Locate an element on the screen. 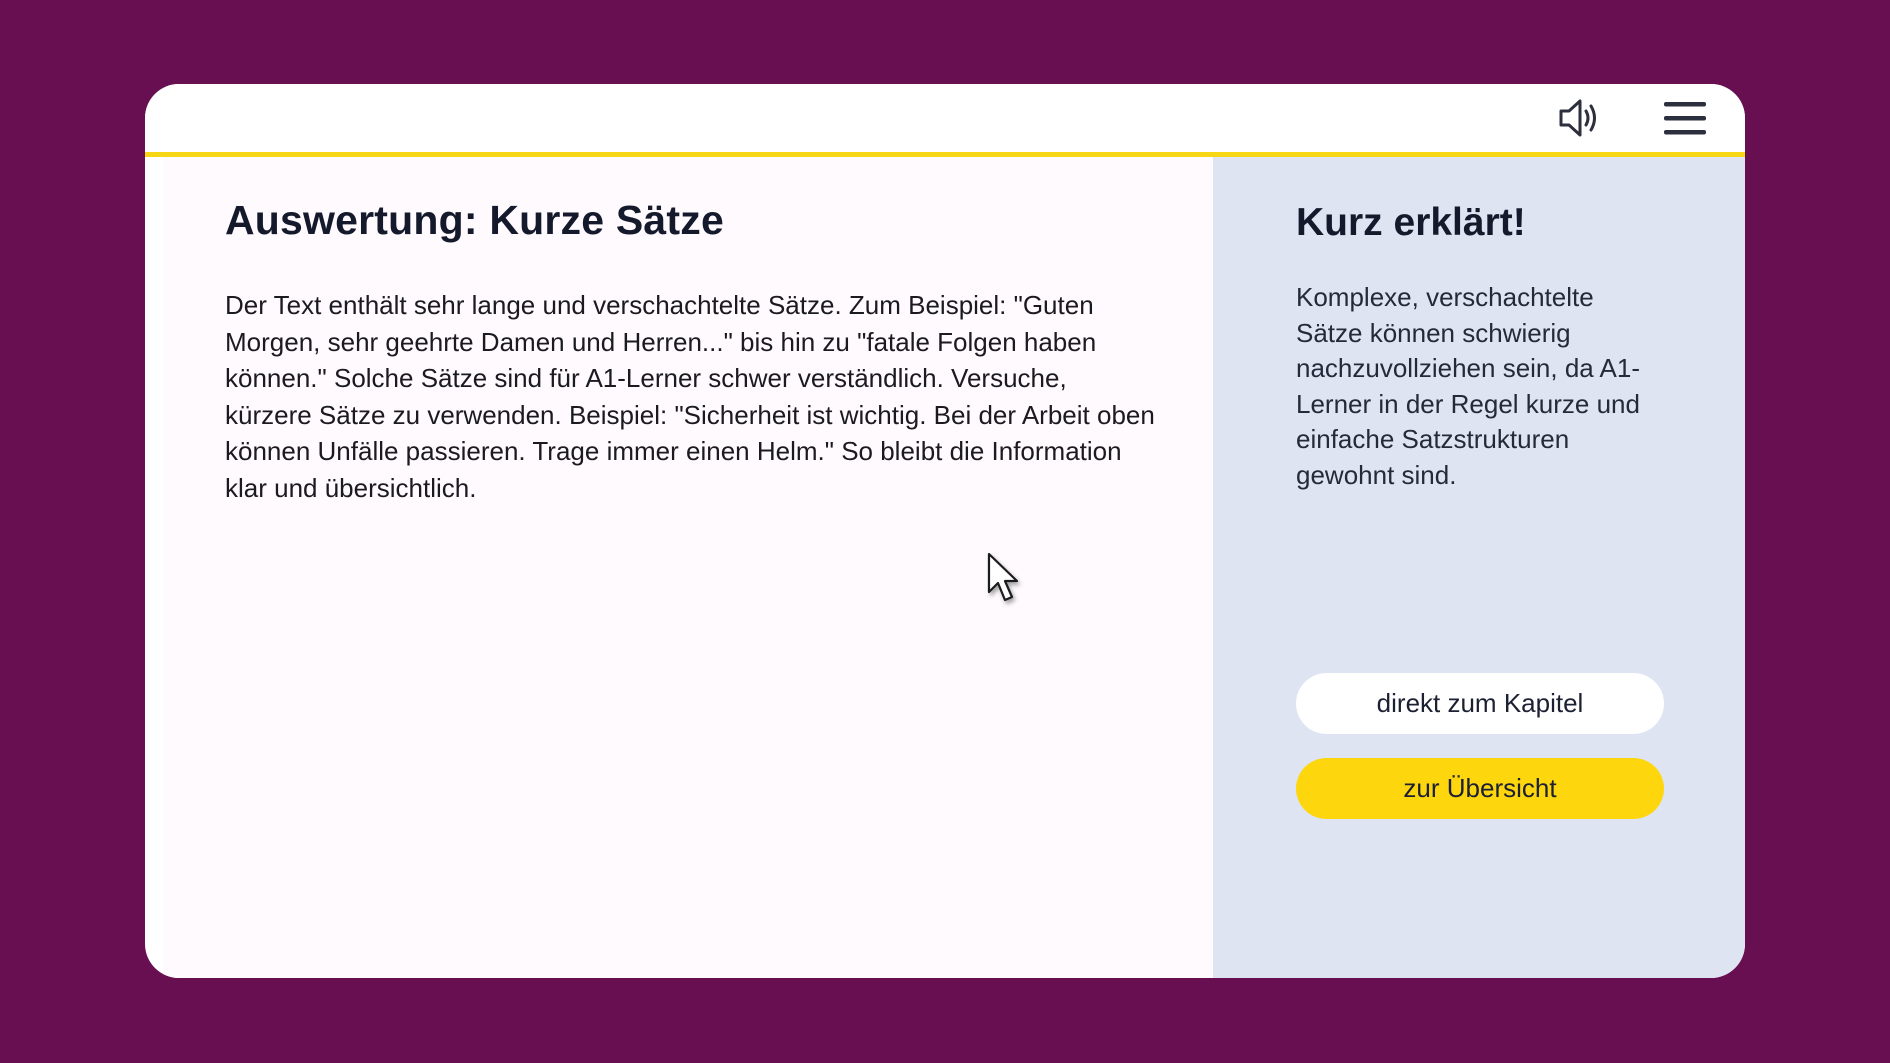 The image size is (1890, 1063). side-title: Kurz erklärt! is located at coordinates (1411, 222).